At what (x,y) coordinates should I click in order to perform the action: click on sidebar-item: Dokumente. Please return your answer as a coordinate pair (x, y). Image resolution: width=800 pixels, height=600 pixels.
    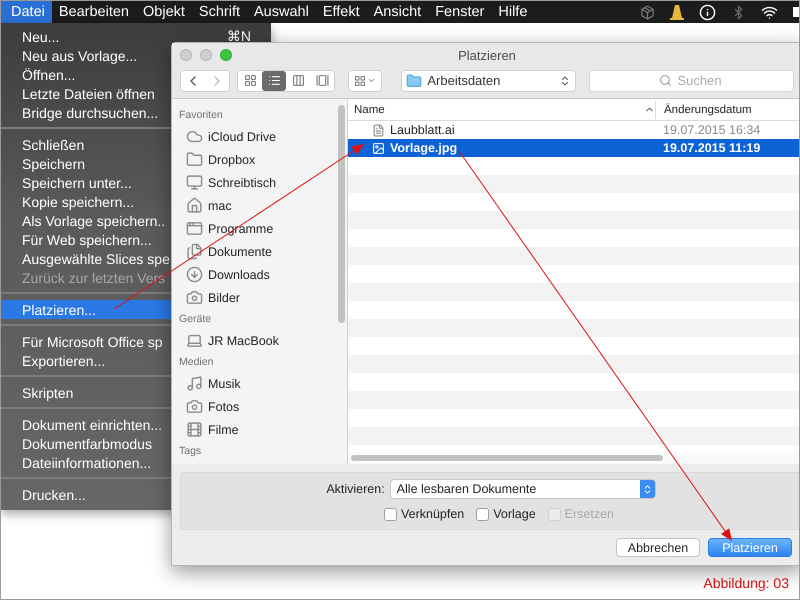
    Looking at the image, I should click on (257, 251).